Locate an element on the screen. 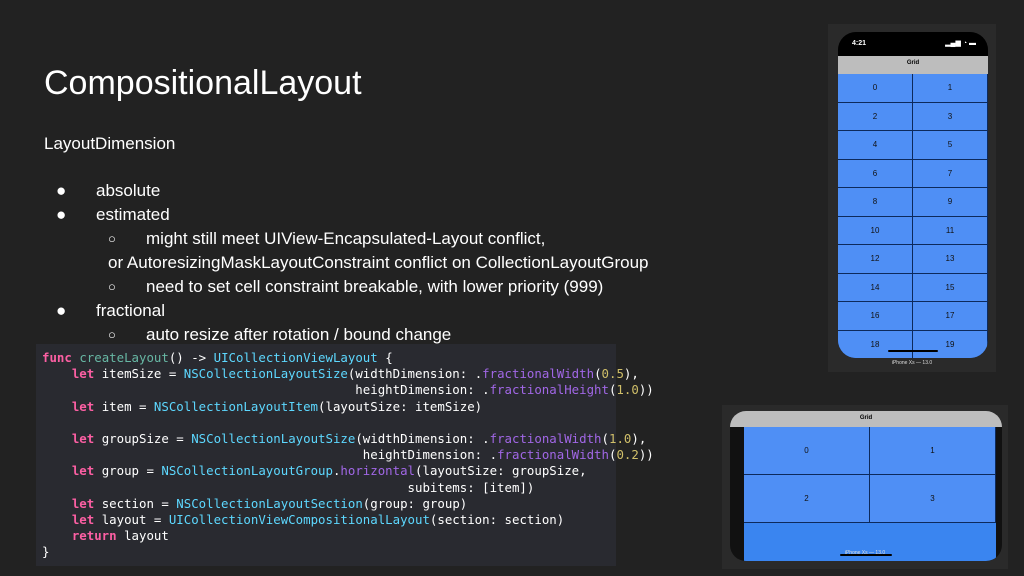  code-token: group = is located at coordinates (131, 471).